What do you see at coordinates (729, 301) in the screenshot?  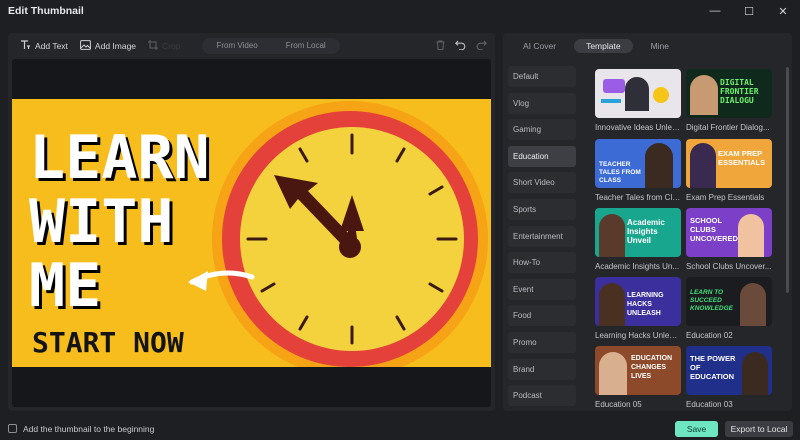 I see `template-thumbnail: LEARN TO SUCCEED KNOWLEDGE` at bounding box center [729, 301].